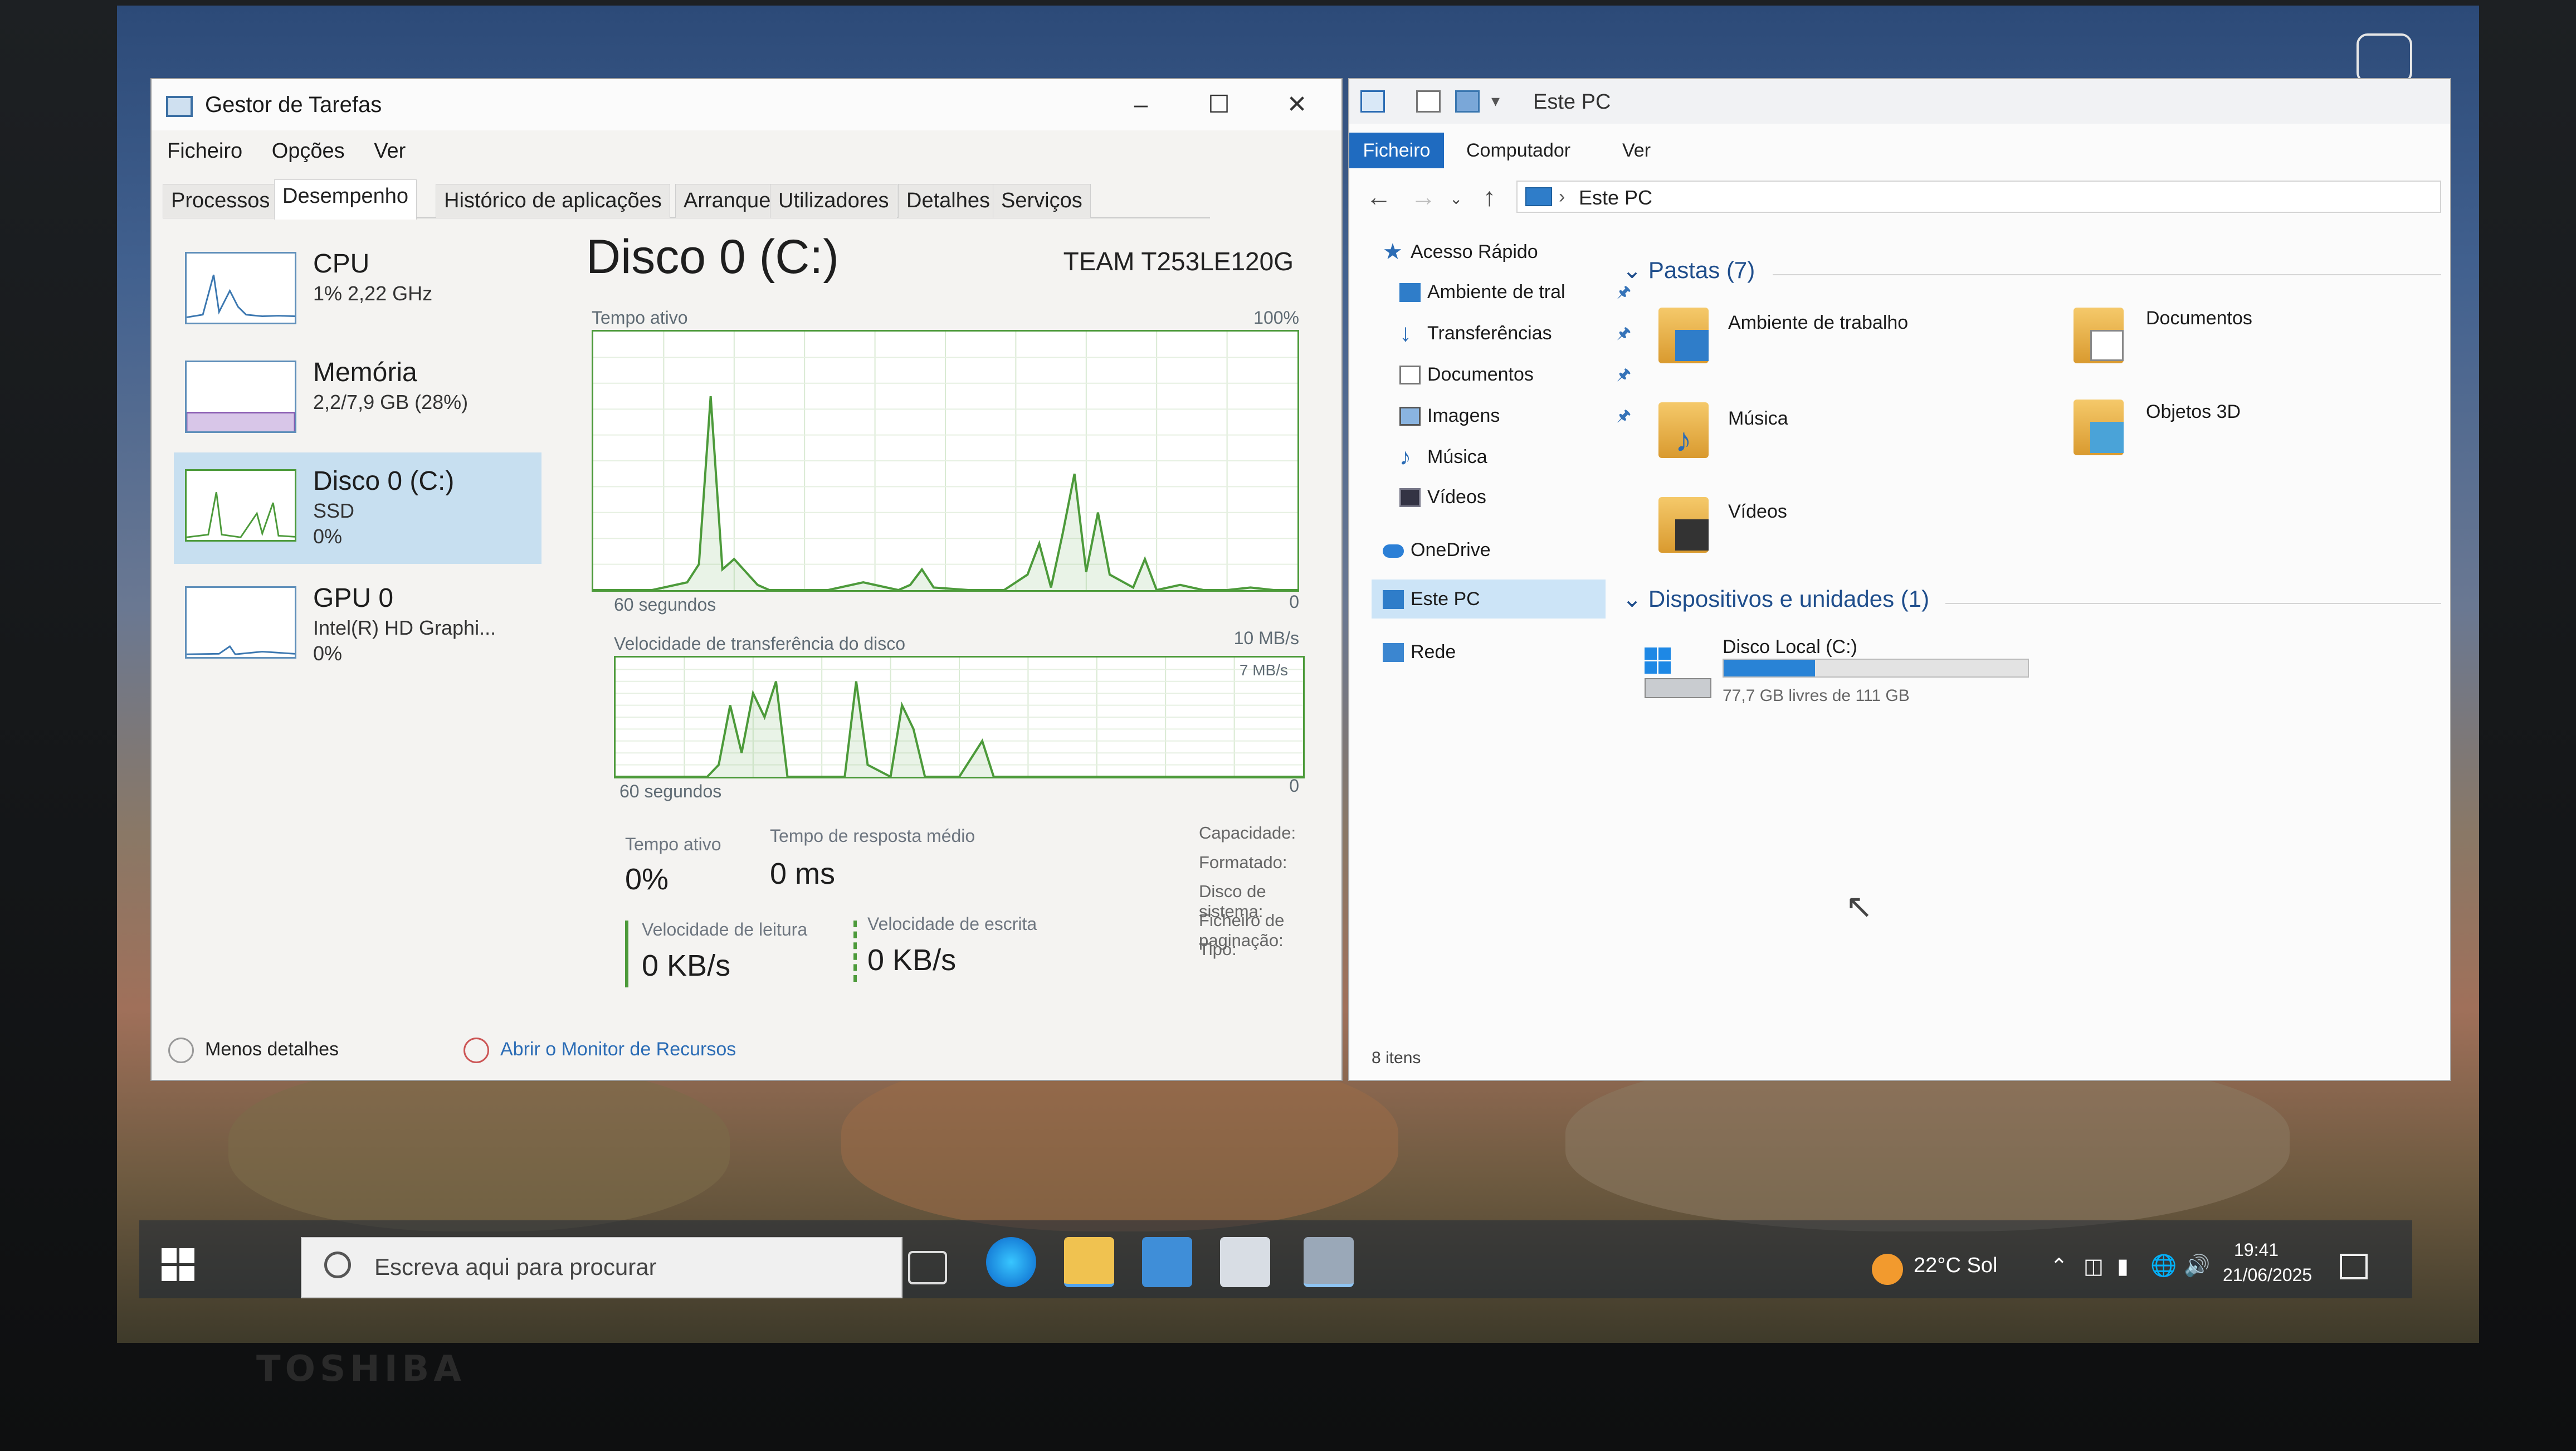 The height and width of the screenshot is (1451, 2576). I want to click on section-divider, so click(2193, 603).